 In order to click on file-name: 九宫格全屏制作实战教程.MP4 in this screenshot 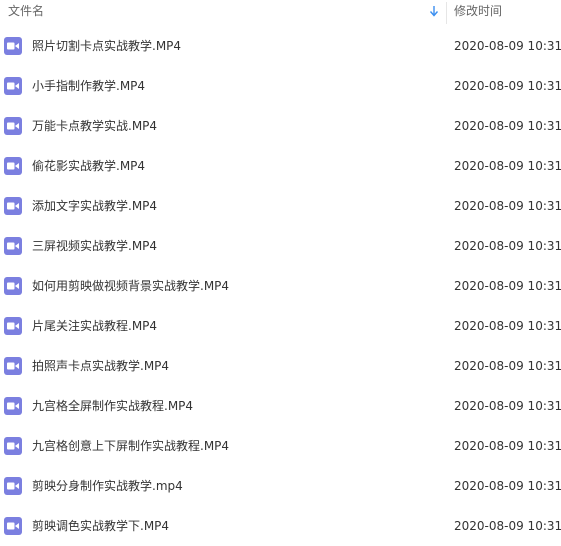, I will do `click(112, 406)`.